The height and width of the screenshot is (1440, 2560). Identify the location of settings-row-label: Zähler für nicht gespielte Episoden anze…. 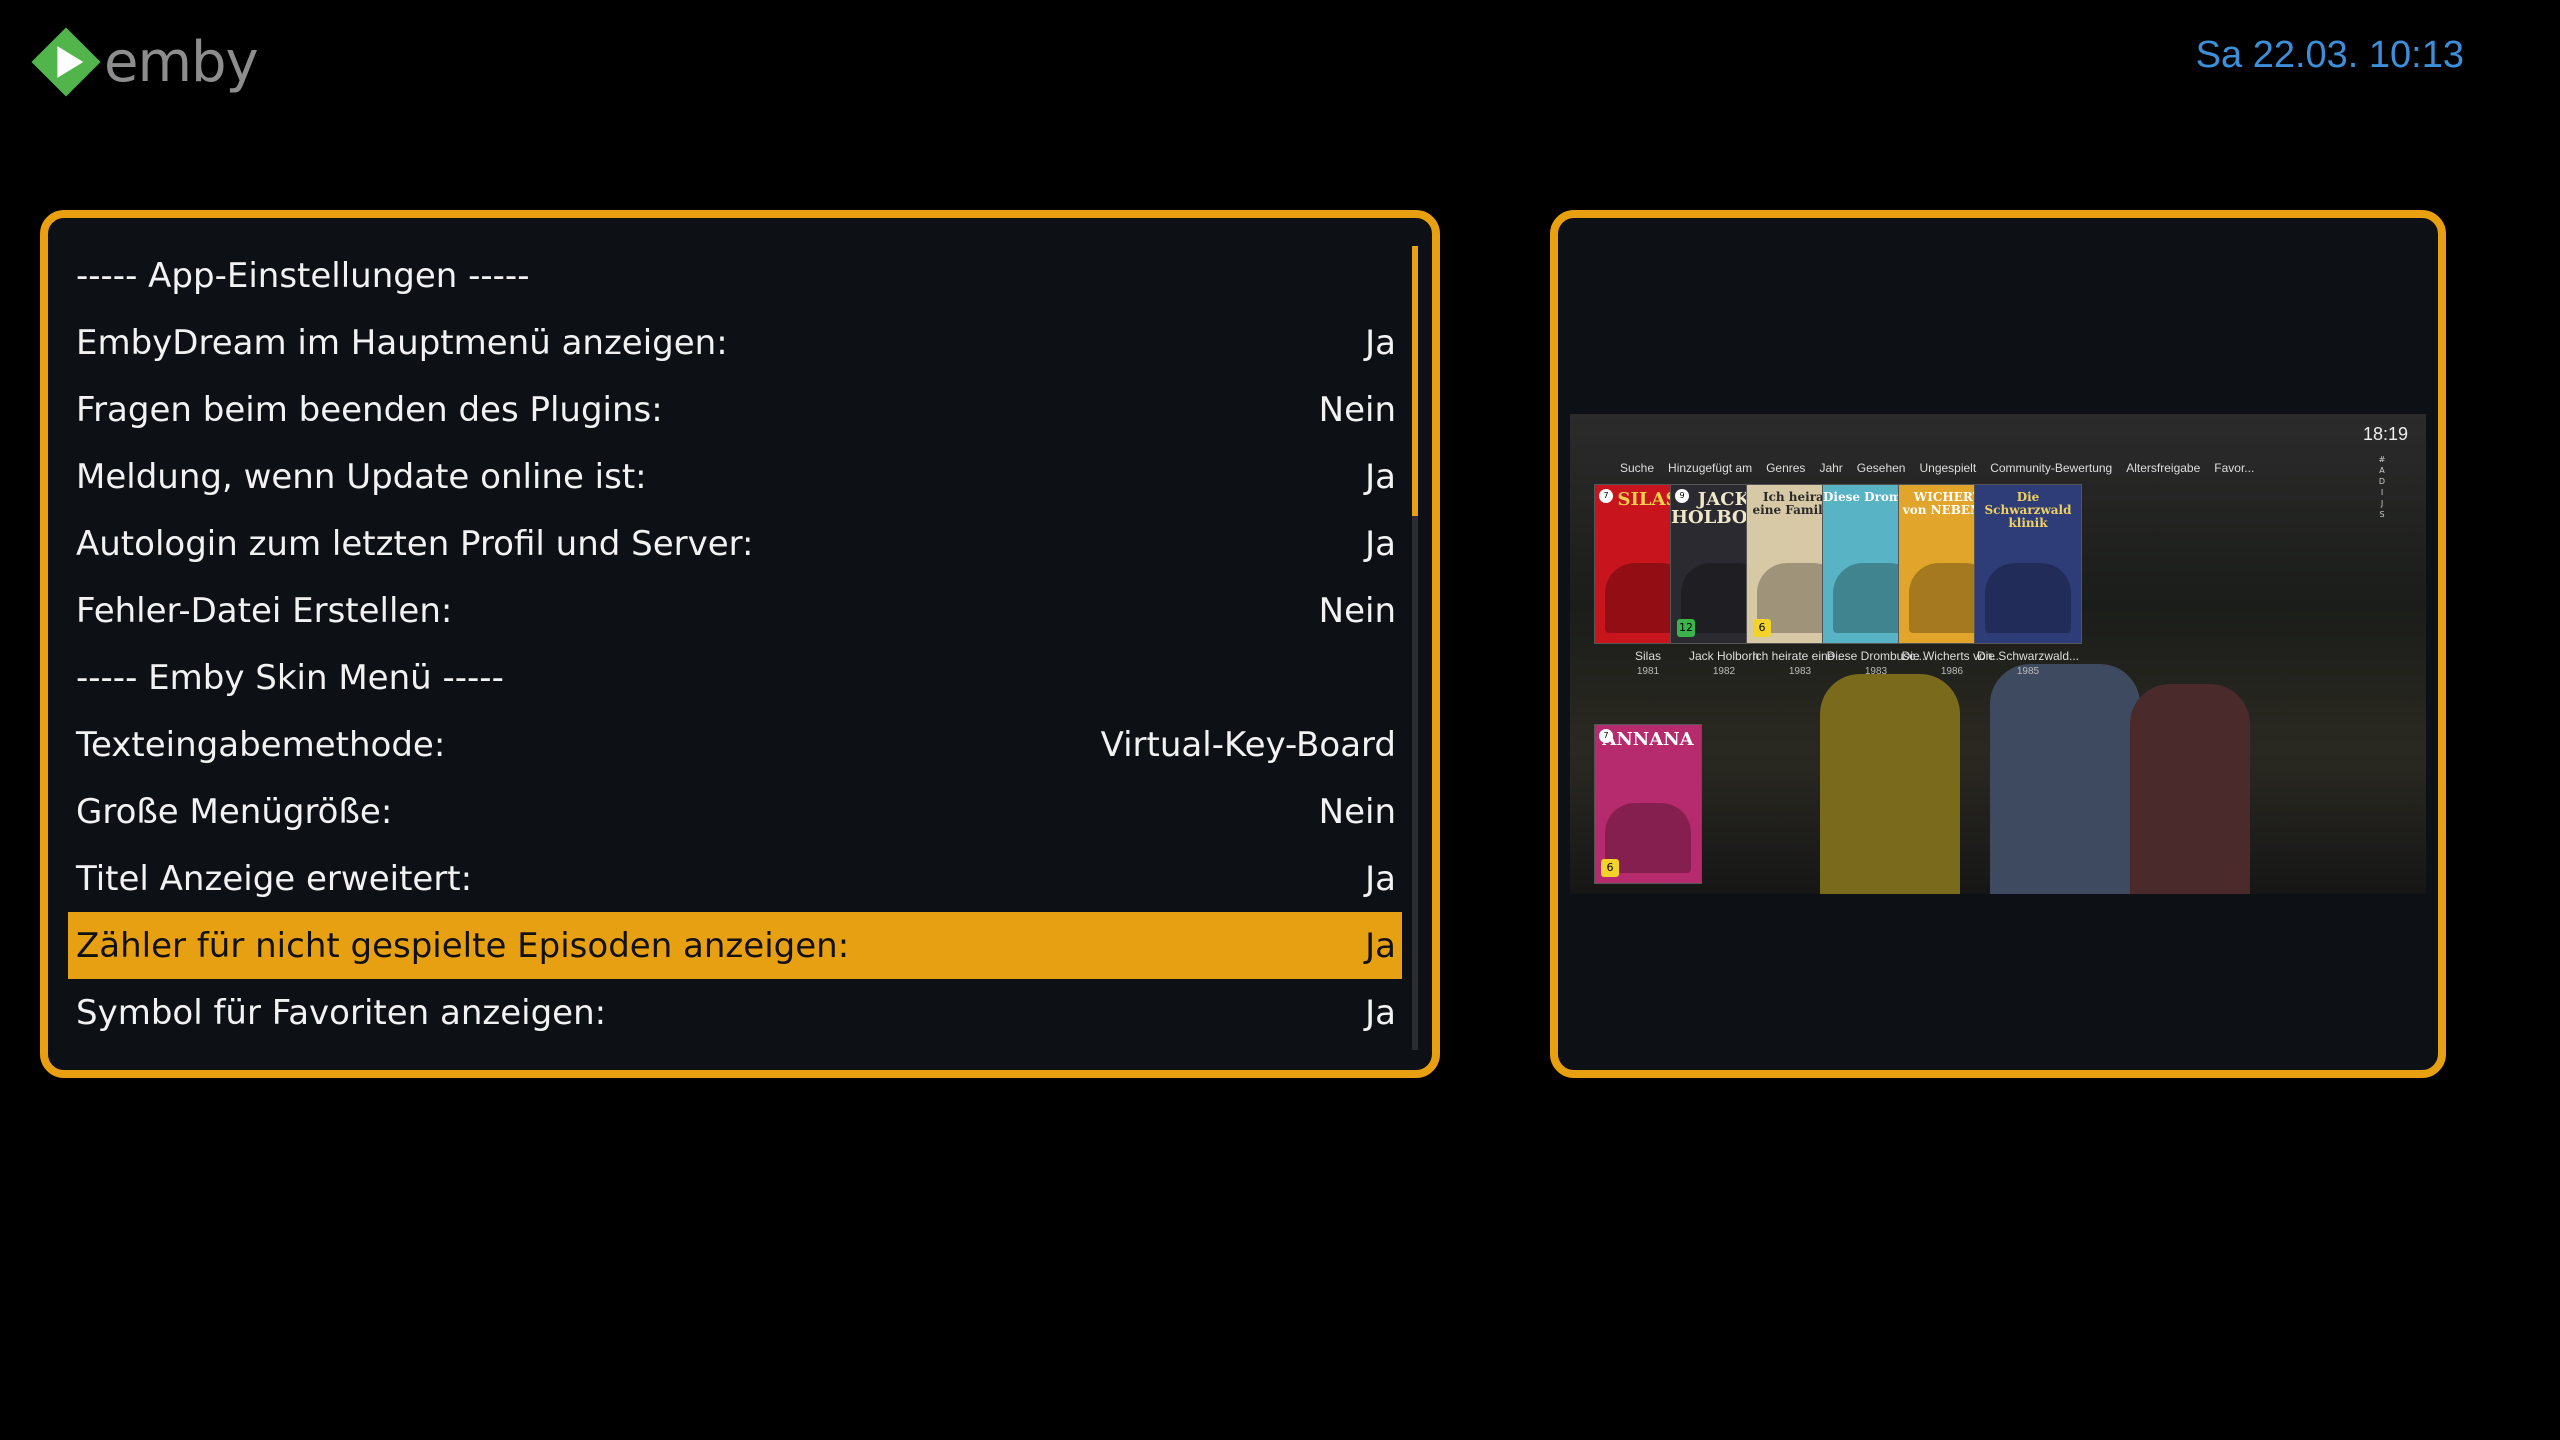
(463, 945).